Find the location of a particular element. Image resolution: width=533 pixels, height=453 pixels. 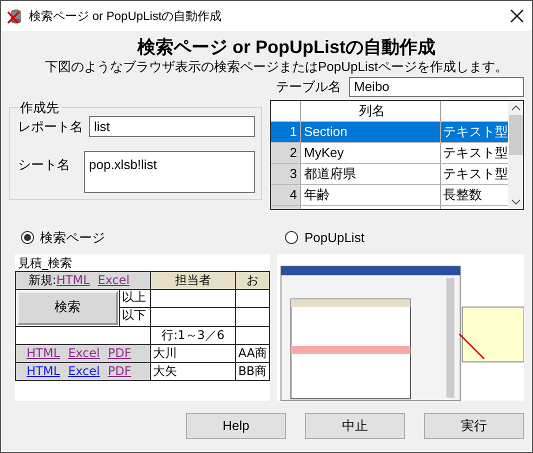

row-number: 3 is located at coordinates (286, 174).